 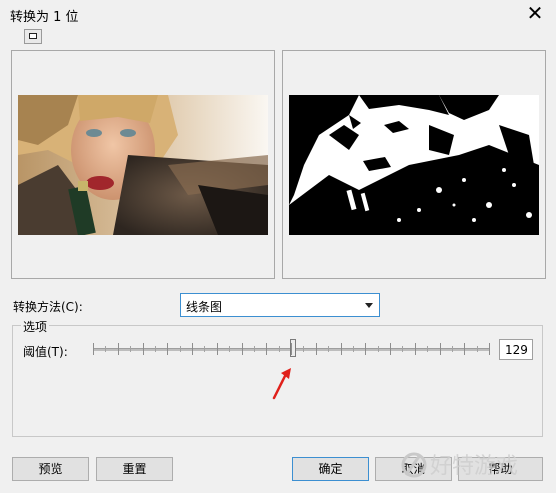 What do you see at coordinates (281, 384) in the screenshot?
I see `annotation-arrow-icon` at bounding box center [281, 384].